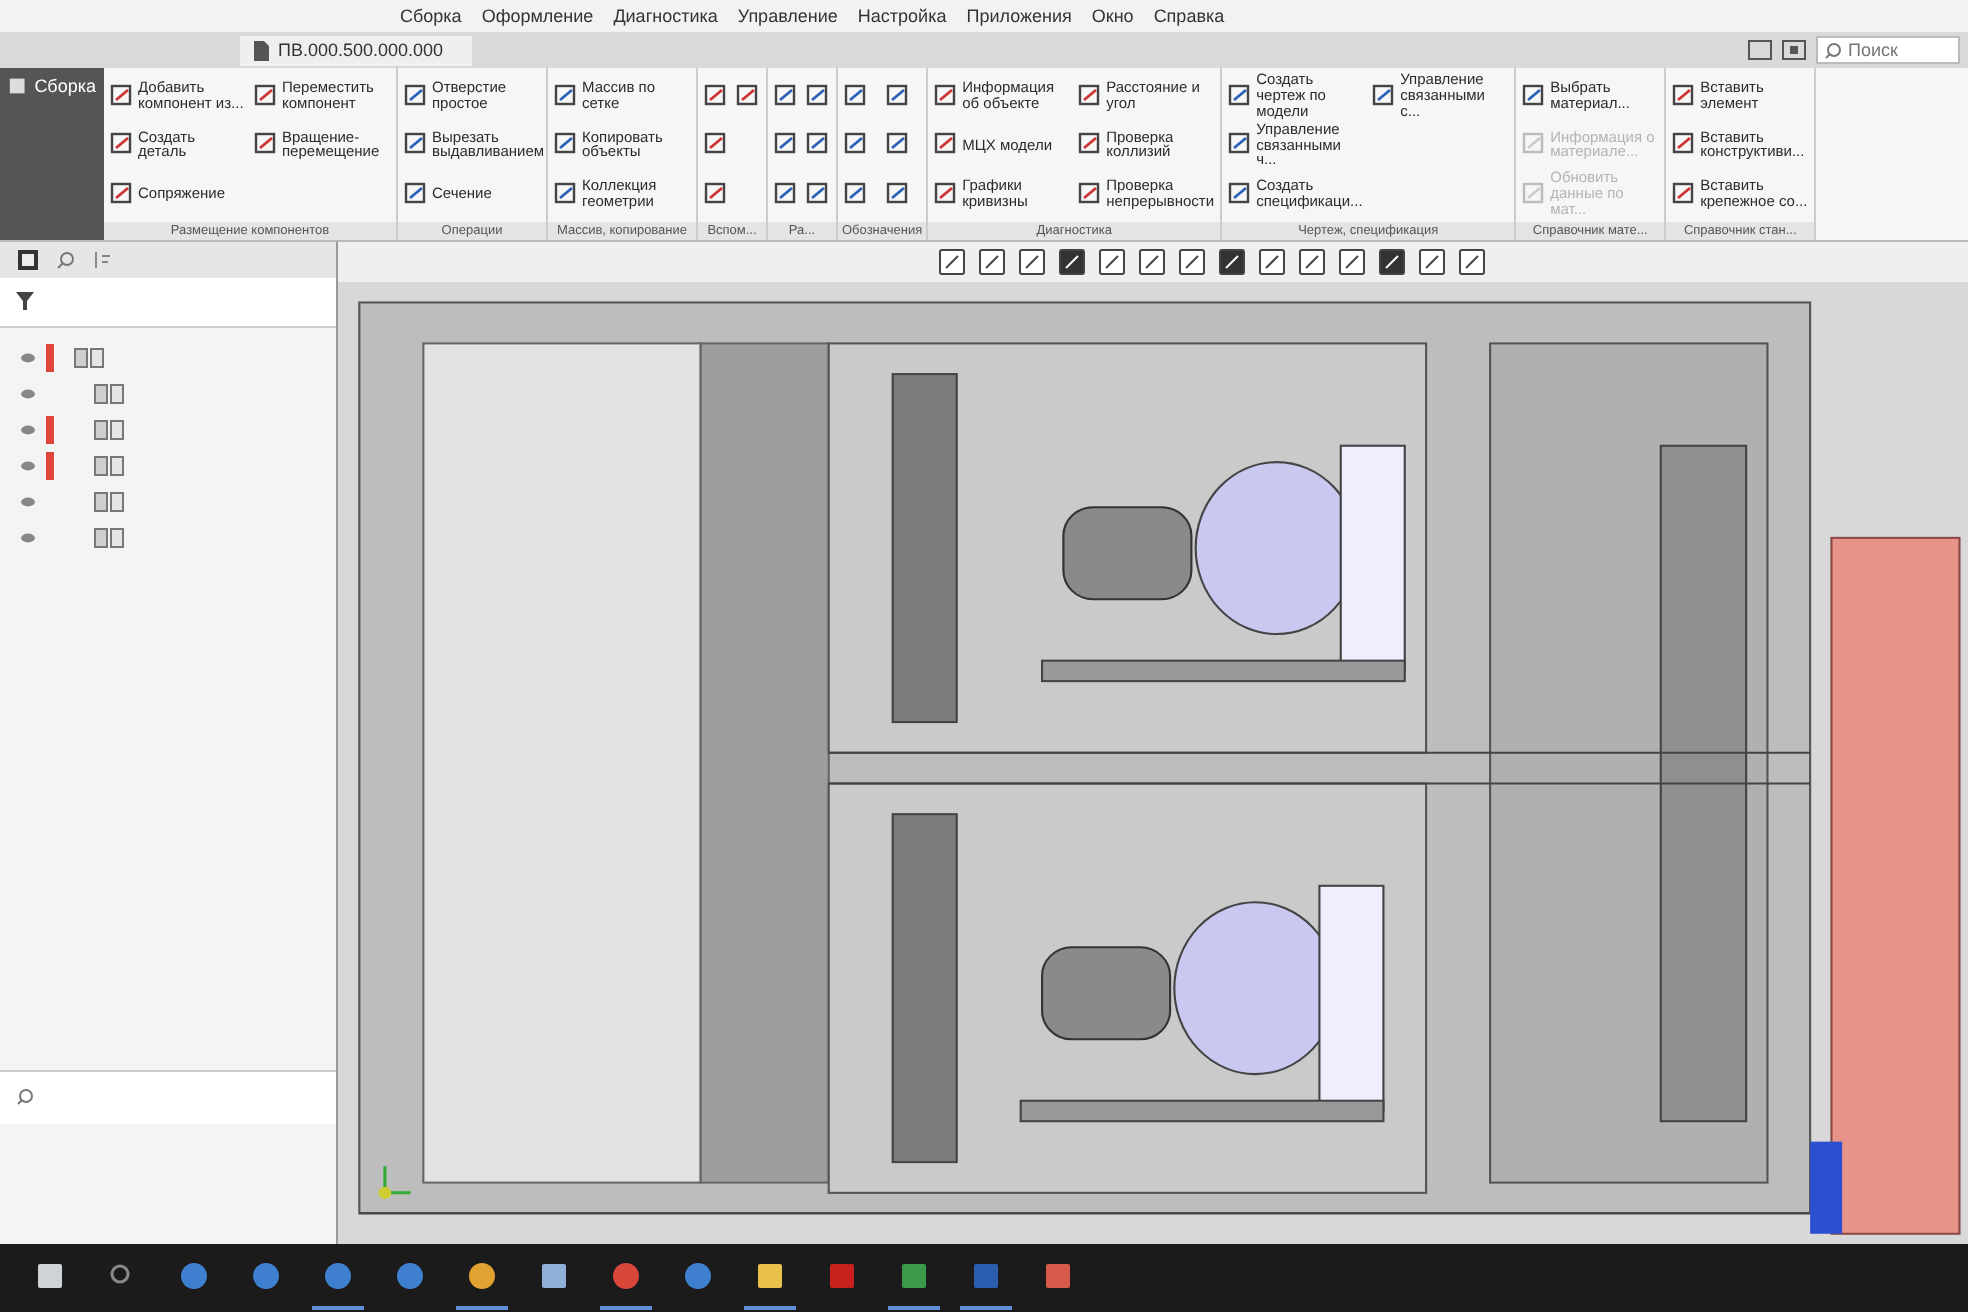  Describe the element at coordinates (1019, 16) in the screenshot. I see `menu-item: Приложения` at that location.